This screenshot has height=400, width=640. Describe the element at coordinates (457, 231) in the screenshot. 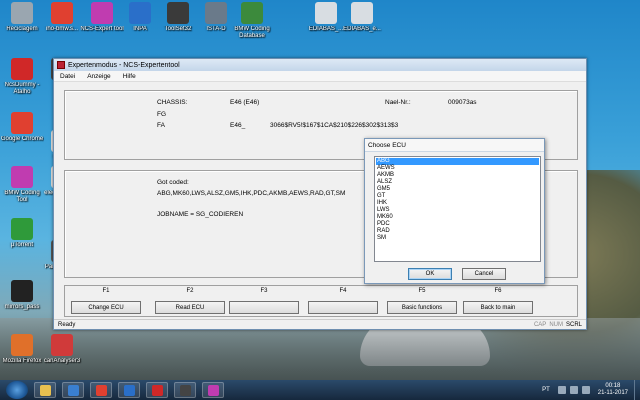

I see `ecu-list-item: RAD` at that location.